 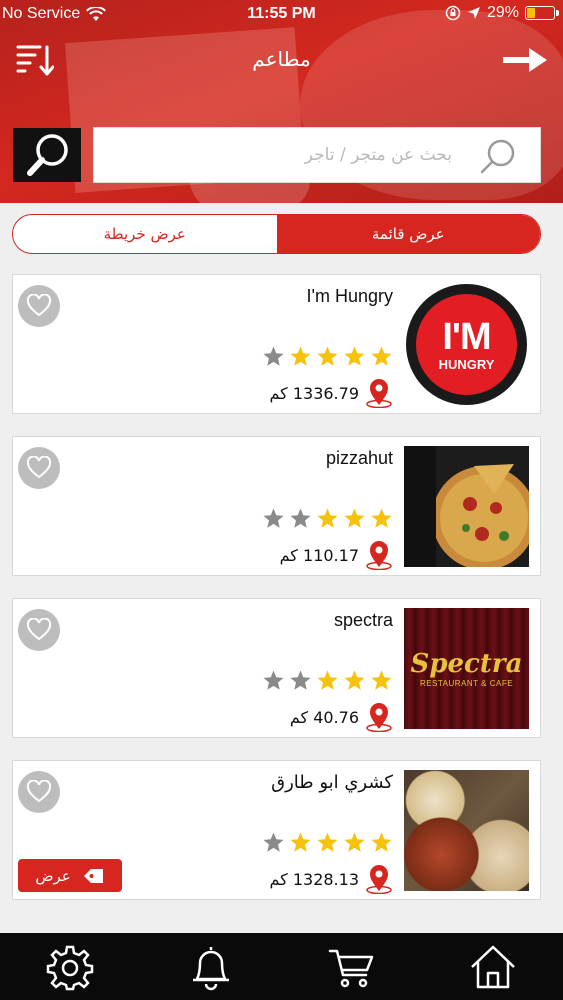 What do you see at coordinates (281, 966) in the screenshot?
I see `tab-bar` at bounding box center [281, 966].